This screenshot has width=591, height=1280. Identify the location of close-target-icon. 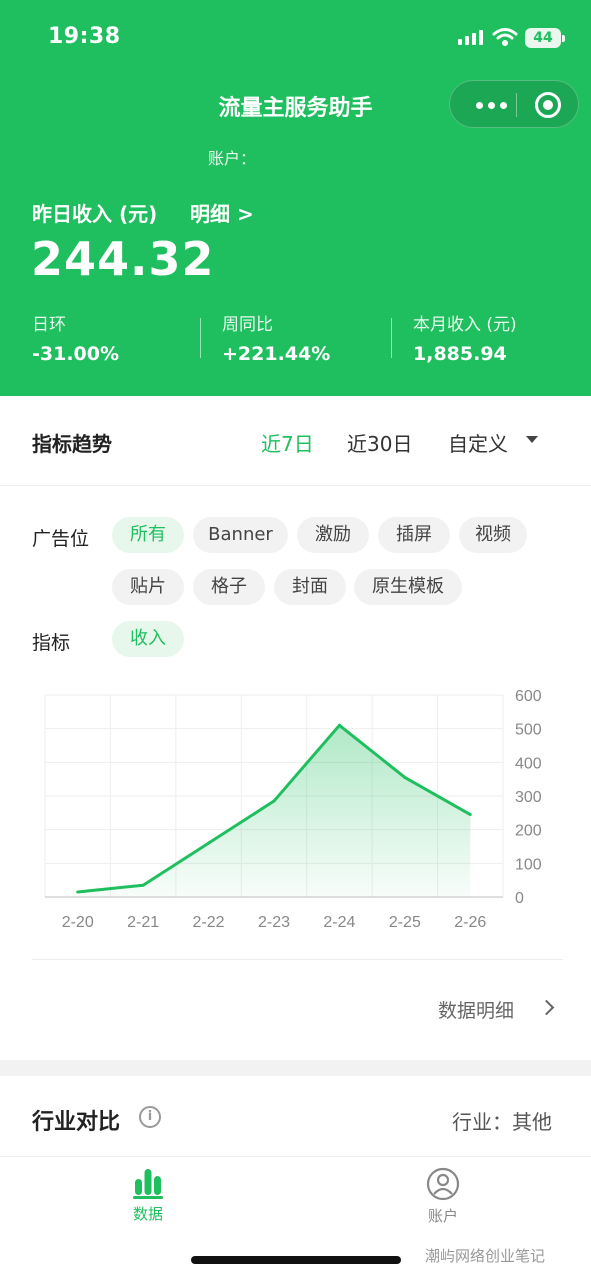
(548, 105).